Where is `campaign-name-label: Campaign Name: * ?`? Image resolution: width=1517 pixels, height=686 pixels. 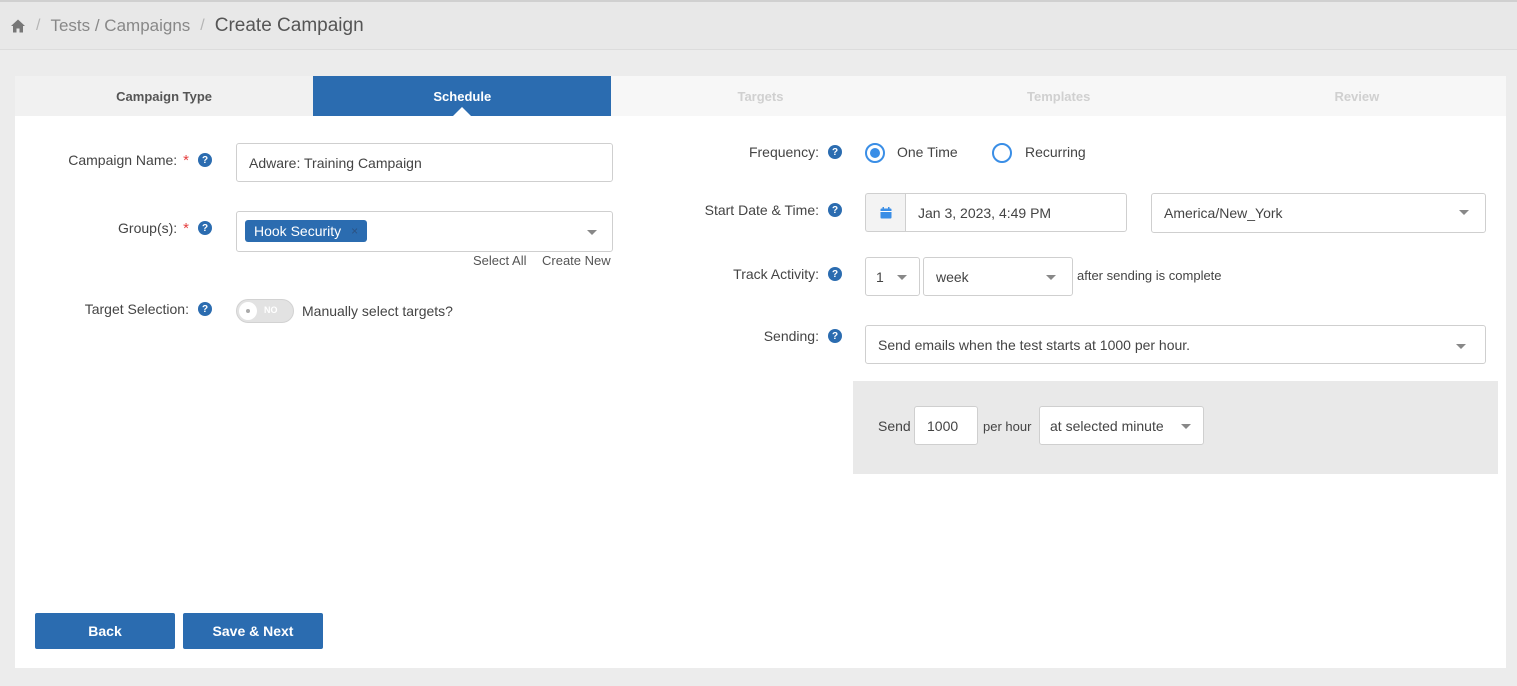
campaign-name-label: Campaign Name: * ? is located at coordinates (113, 160).